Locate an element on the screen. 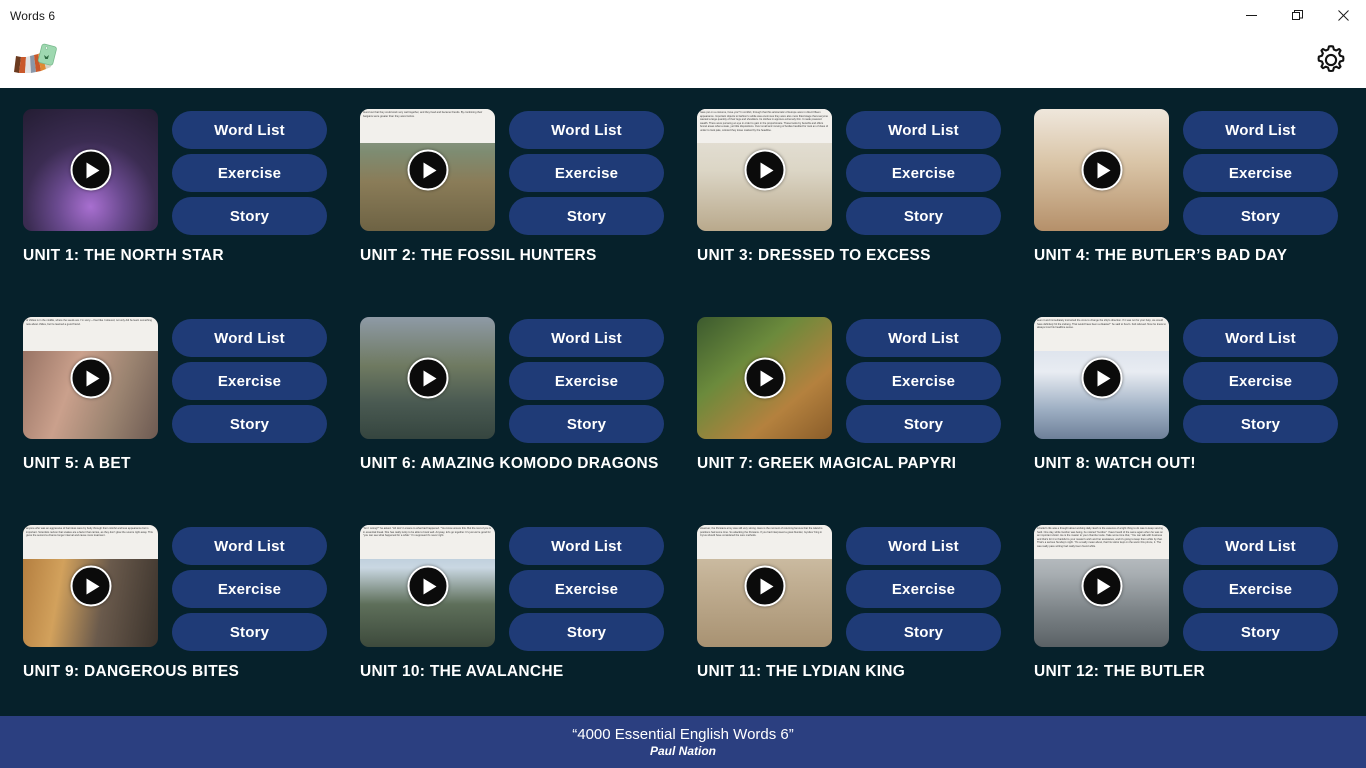 The height and width of the screenshot is (768, 1366). close-button is located at coordinates (1343, 15).